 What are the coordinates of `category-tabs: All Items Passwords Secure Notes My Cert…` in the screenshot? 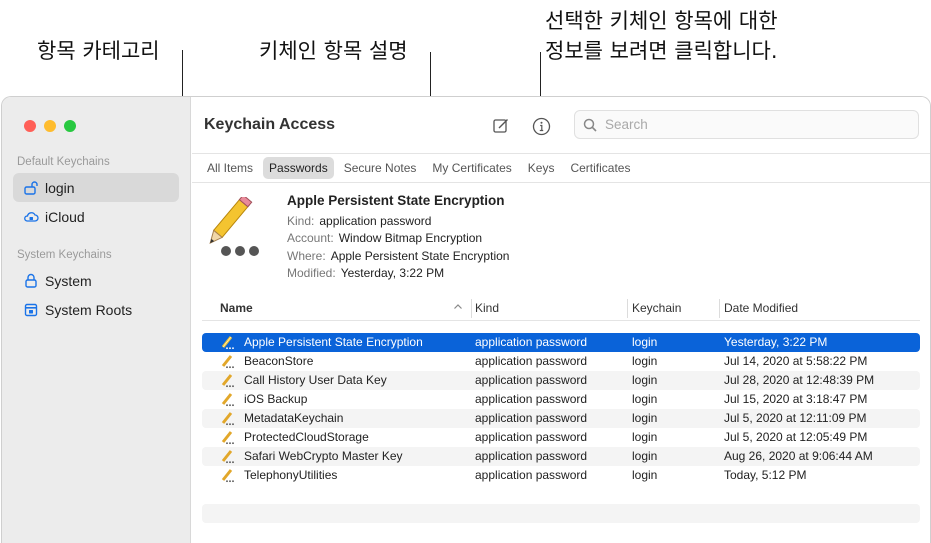 It's located at (418, 168).